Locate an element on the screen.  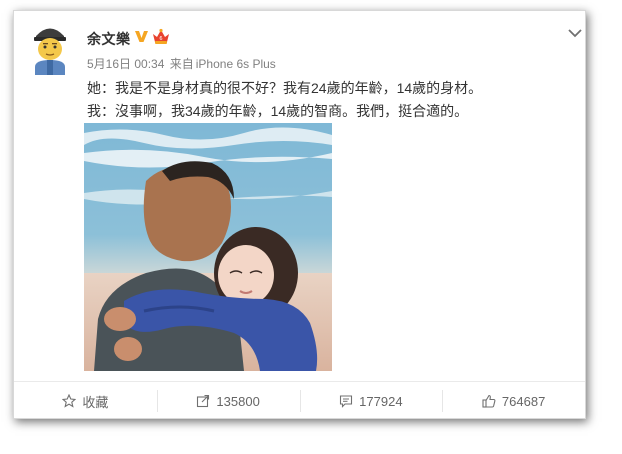
post-date: 5月16日 00:34 is located at coordinates (125, 64).